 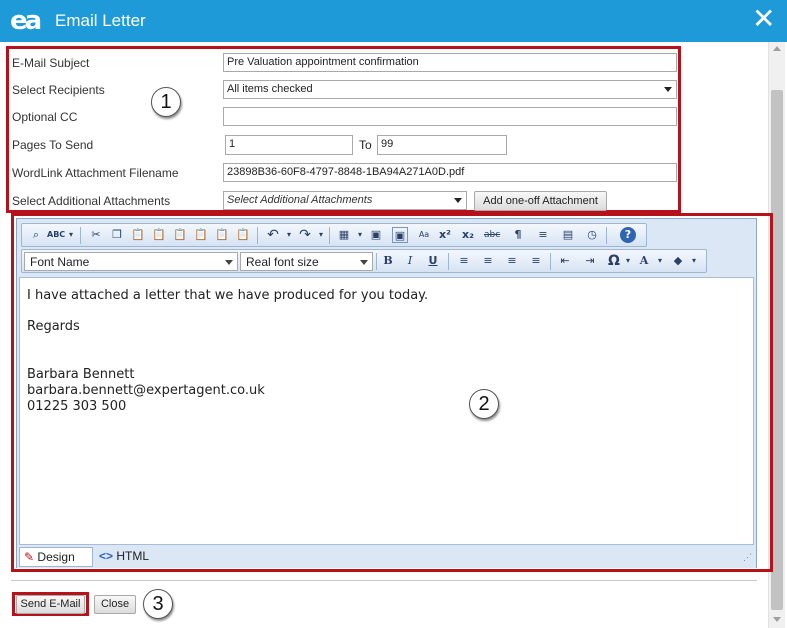 I want to click on strikethrough-icon: abc, so click(x=492, y=235).